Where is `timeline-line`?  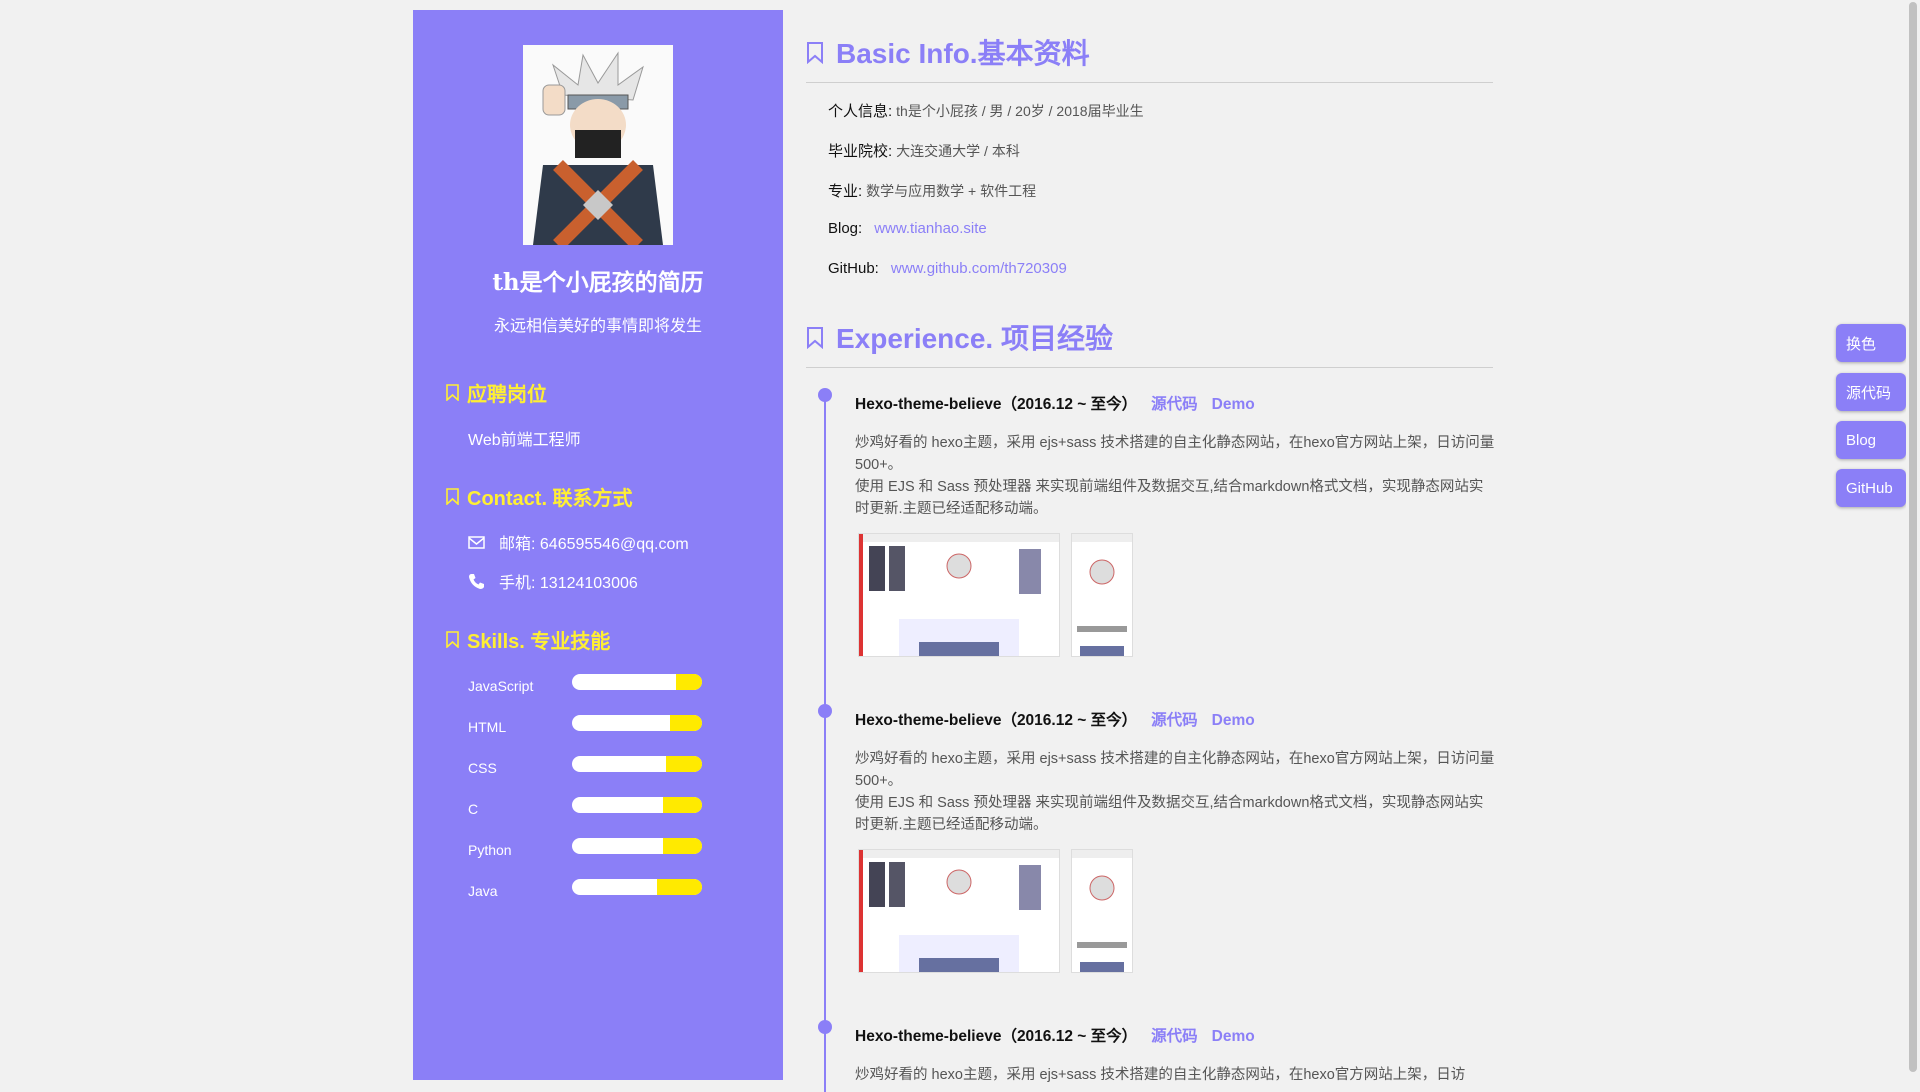 timeline-line is located at coordinates (825, 742).